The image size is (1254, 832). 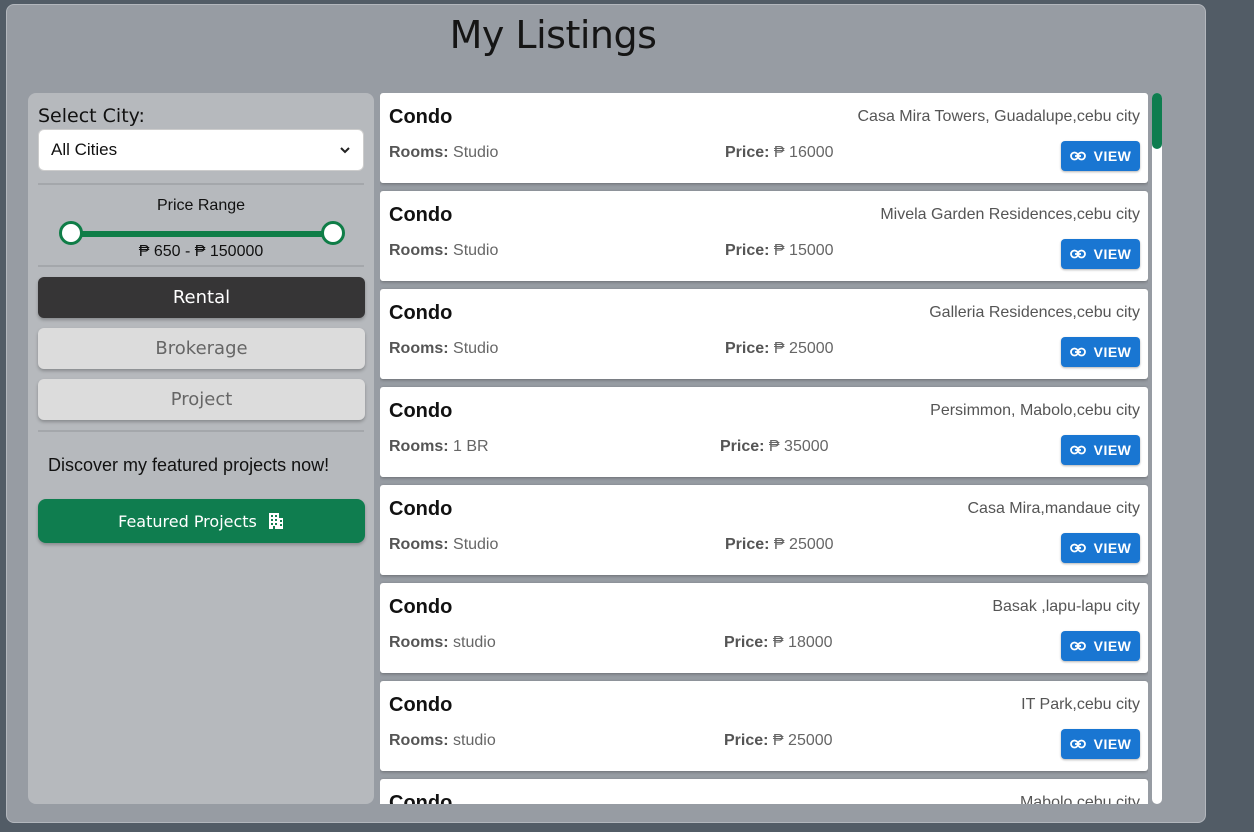 I want to click on listing-location: Casa Mira,mandaue city, so click(x=1053, y=508).